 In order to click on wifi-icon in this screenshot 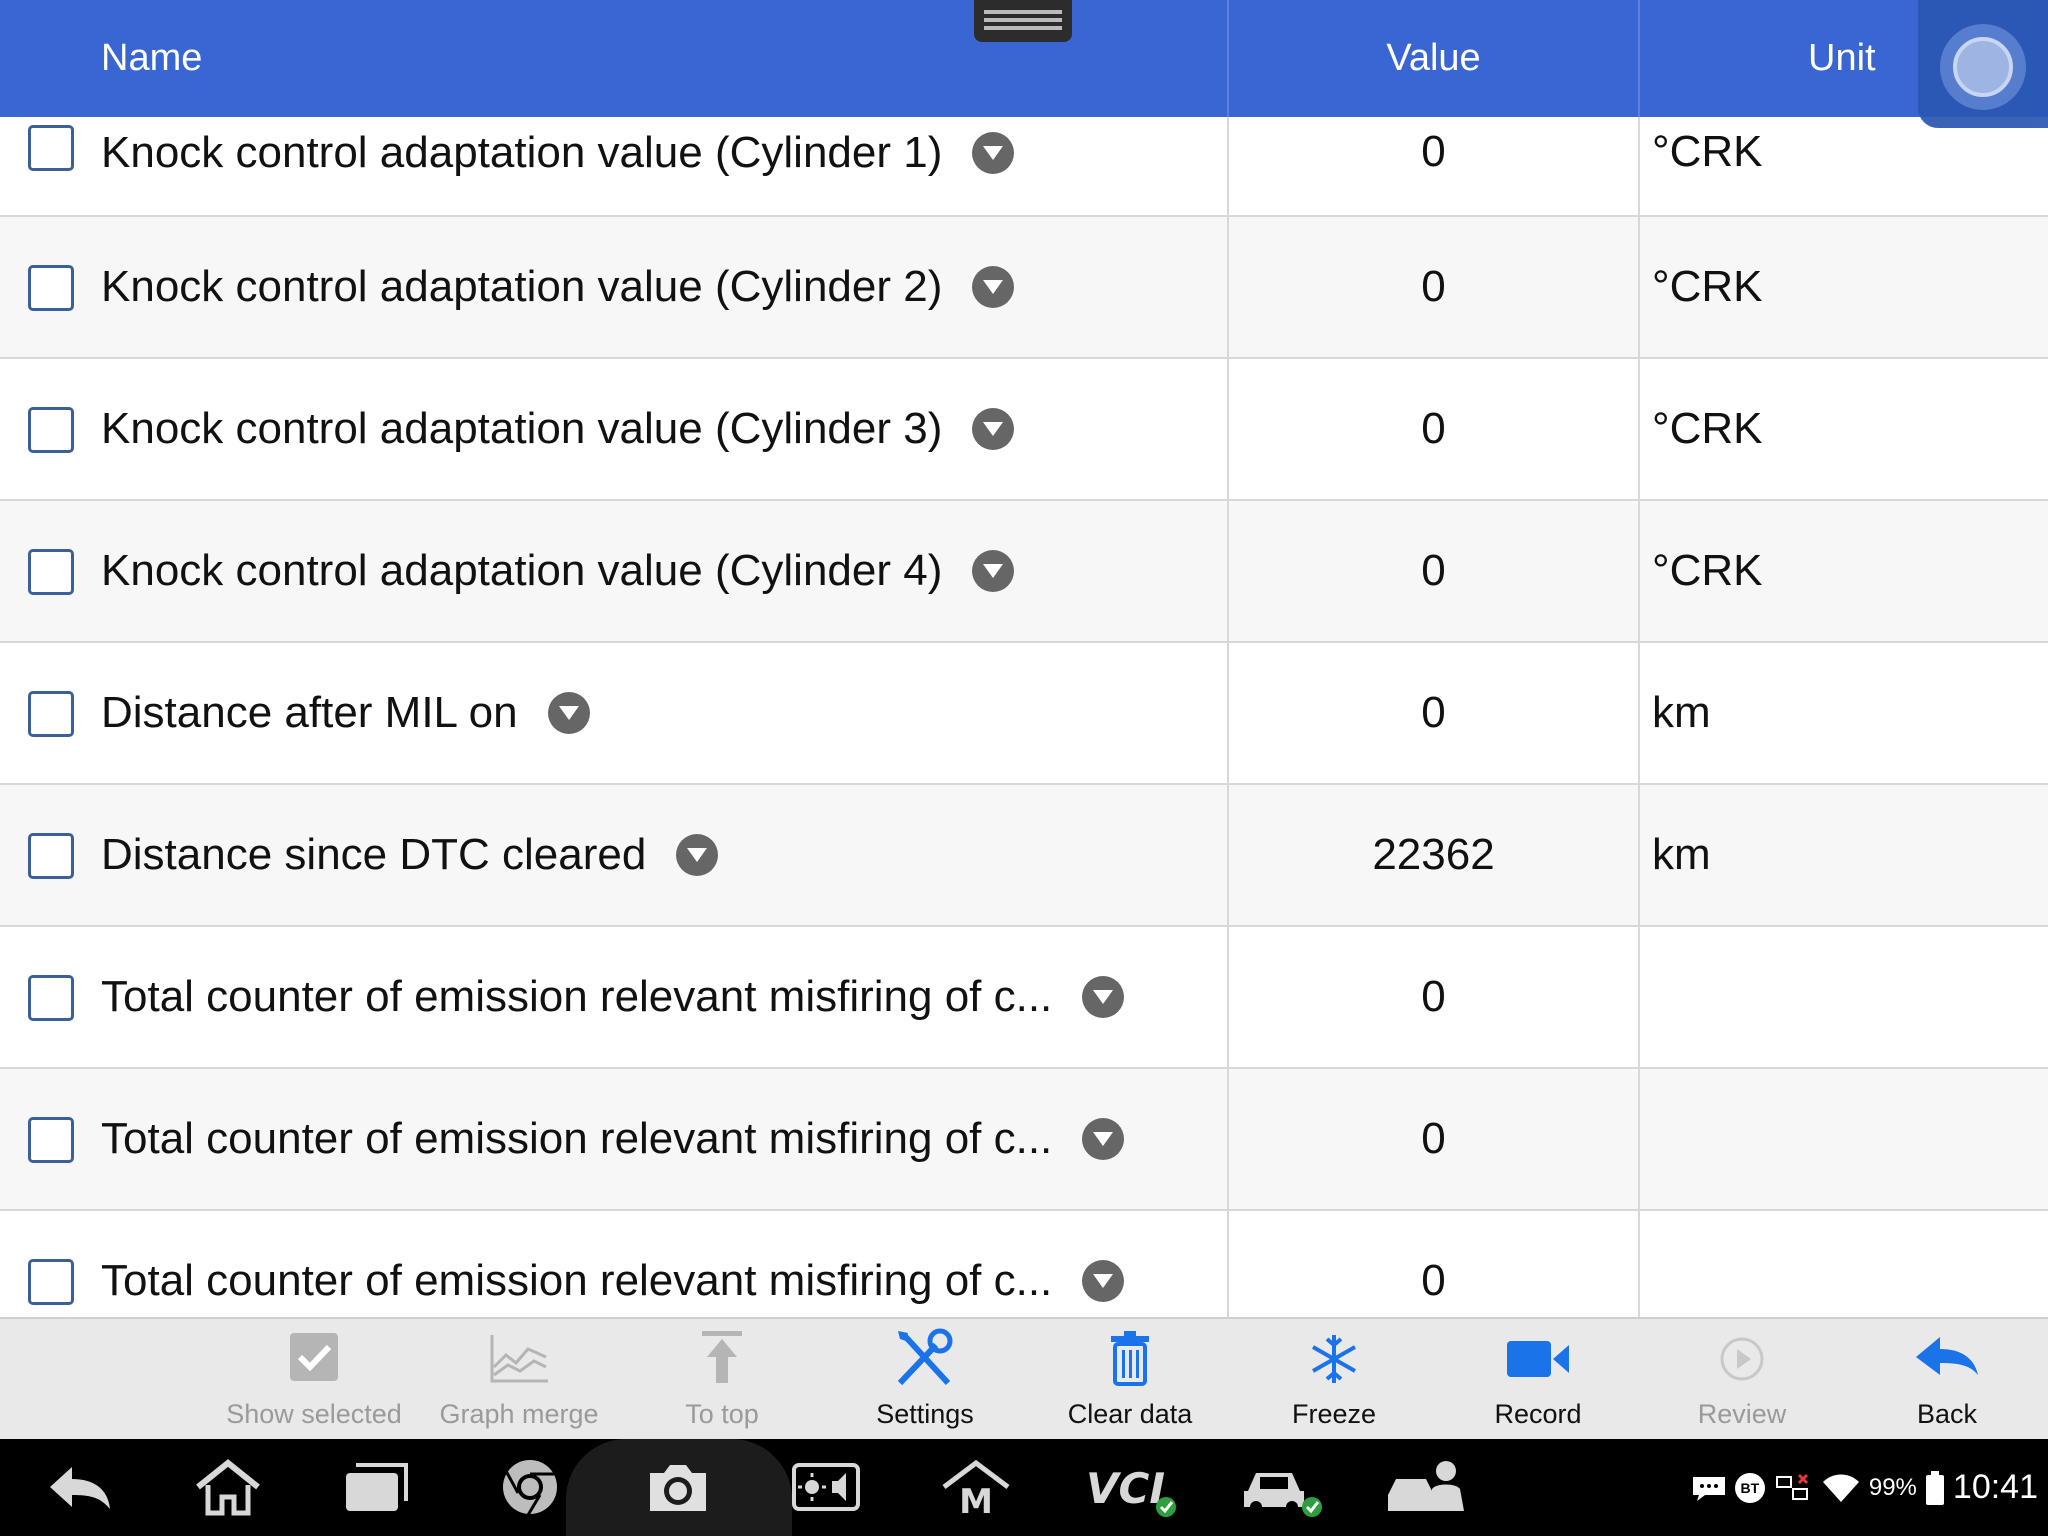, I will do `click(1840, 1488)`.